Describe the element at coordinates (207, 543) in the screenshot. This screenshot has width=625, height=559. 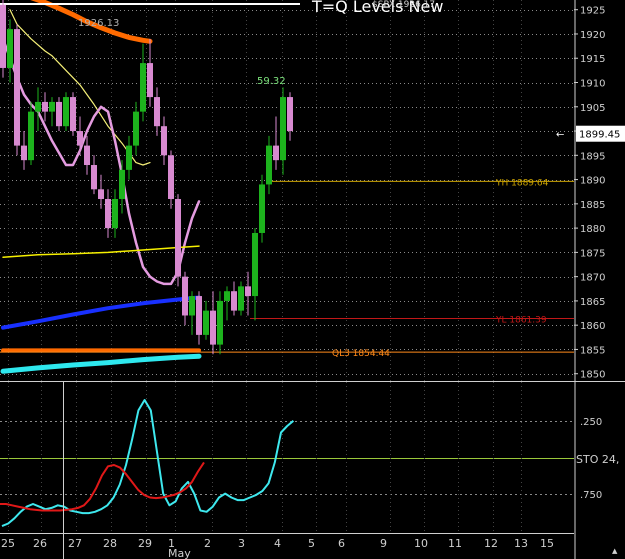
I see `date-tick-label: 2` at that location.